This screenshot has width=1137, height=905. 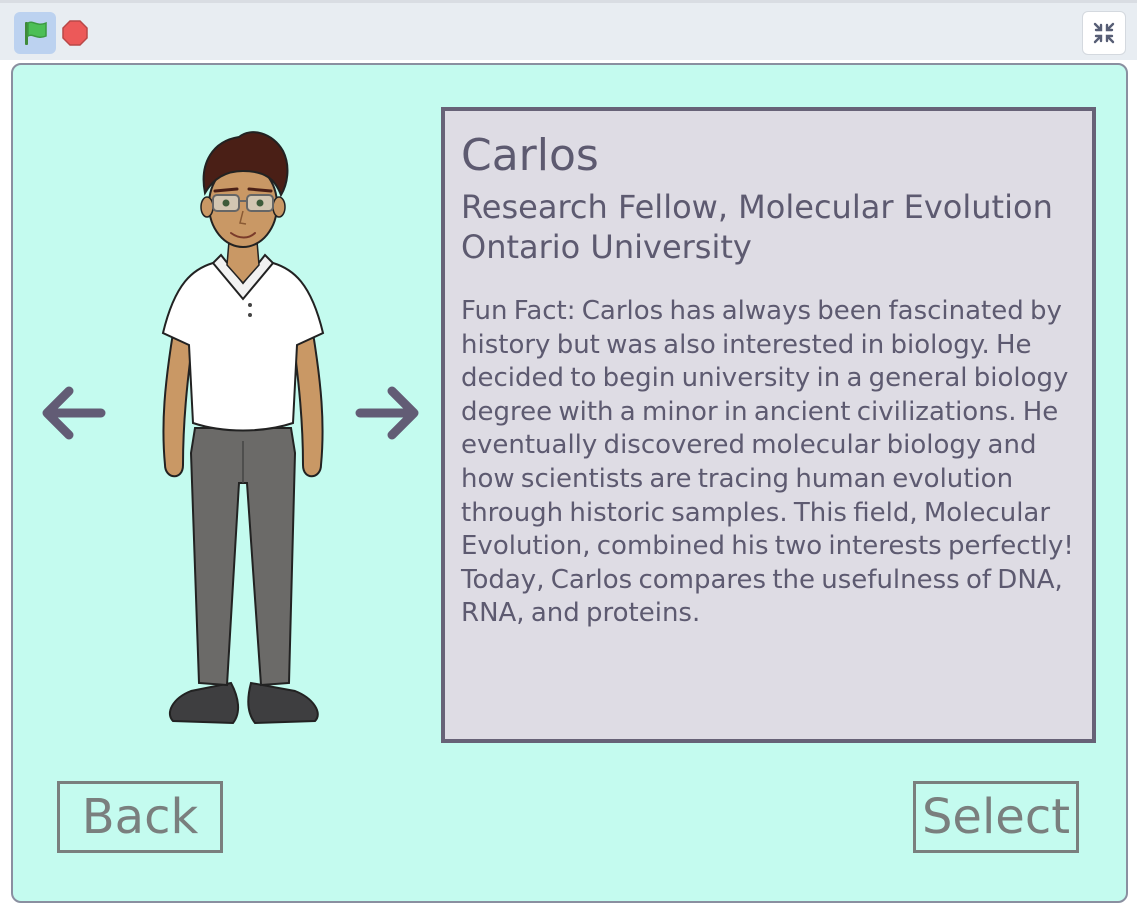 I want to click on stop-button, so click(x=75, y=33).